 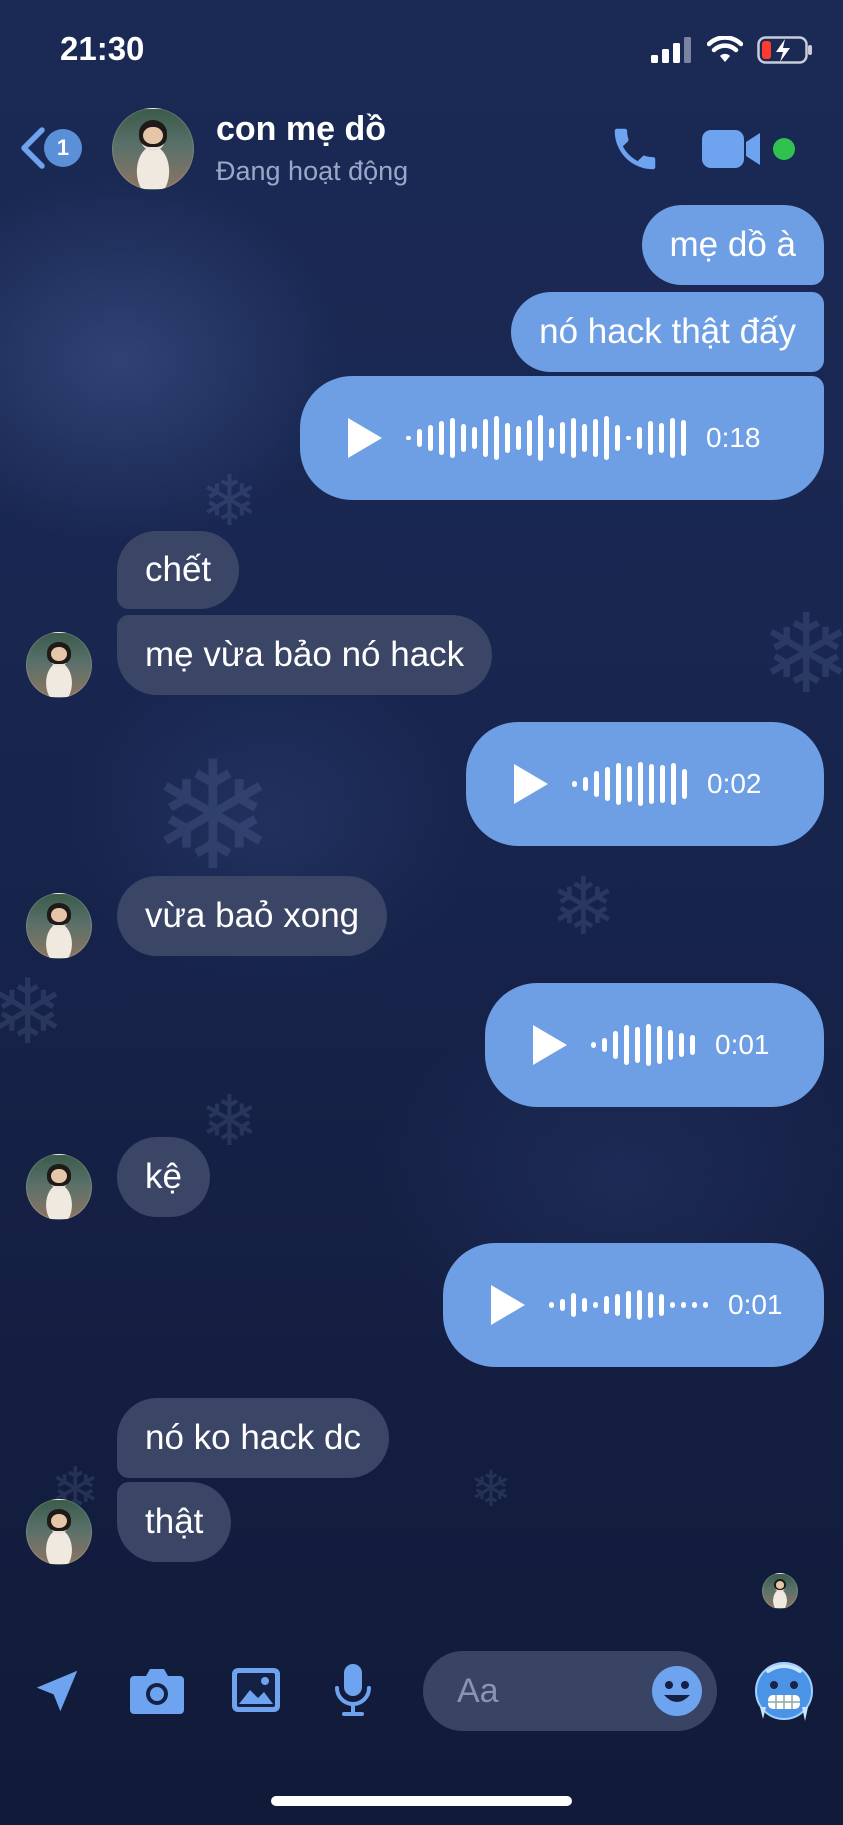 I want to click on online-indicator, so click(x=784, y=149).